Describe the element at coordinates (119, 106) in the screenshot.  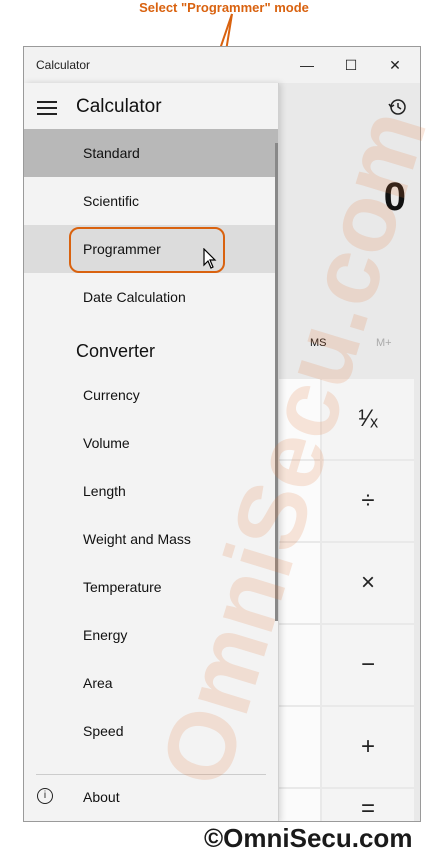
I see `drawer-title: Calculator` at that location.